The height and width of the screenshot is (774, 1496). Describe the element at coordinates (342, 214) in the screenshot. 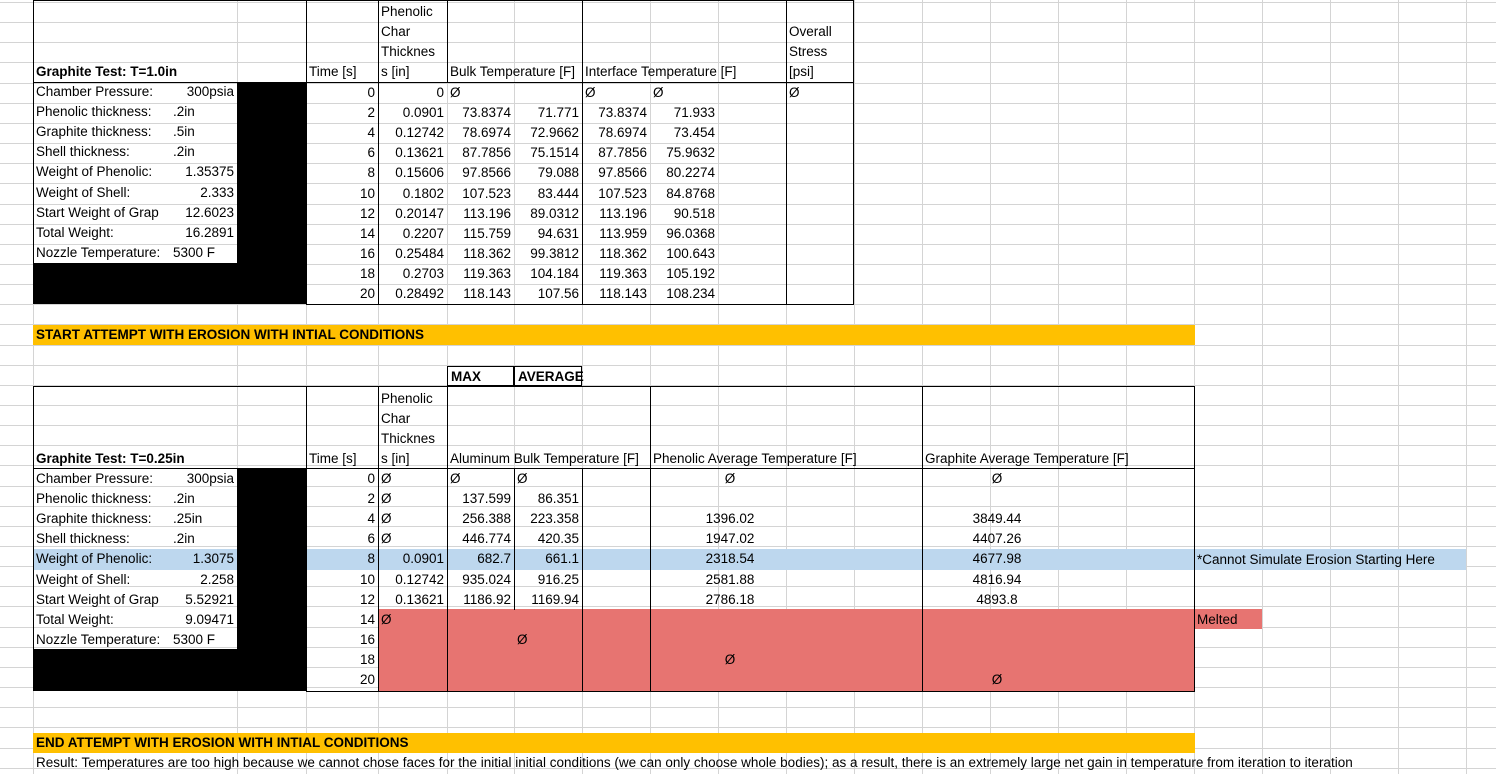

I see `t1-time-cell: 12` at that location.